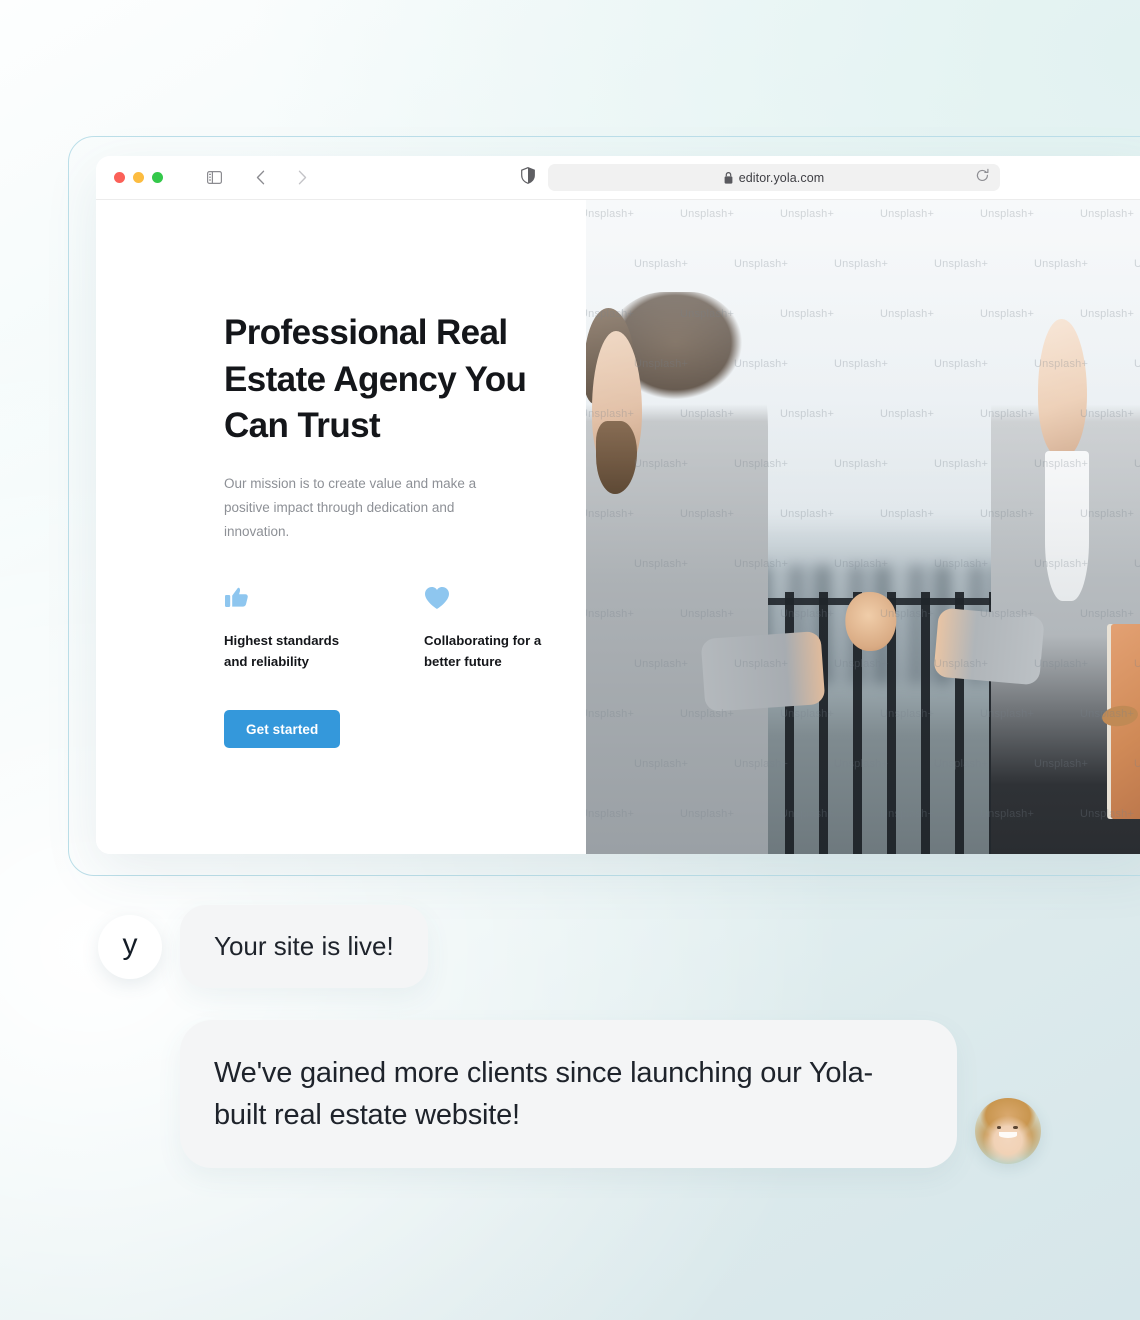 The width and height of the screenshot is (1140, 1320). I want to click on feature-label: Collaborating for a better future, so click(483, 651).